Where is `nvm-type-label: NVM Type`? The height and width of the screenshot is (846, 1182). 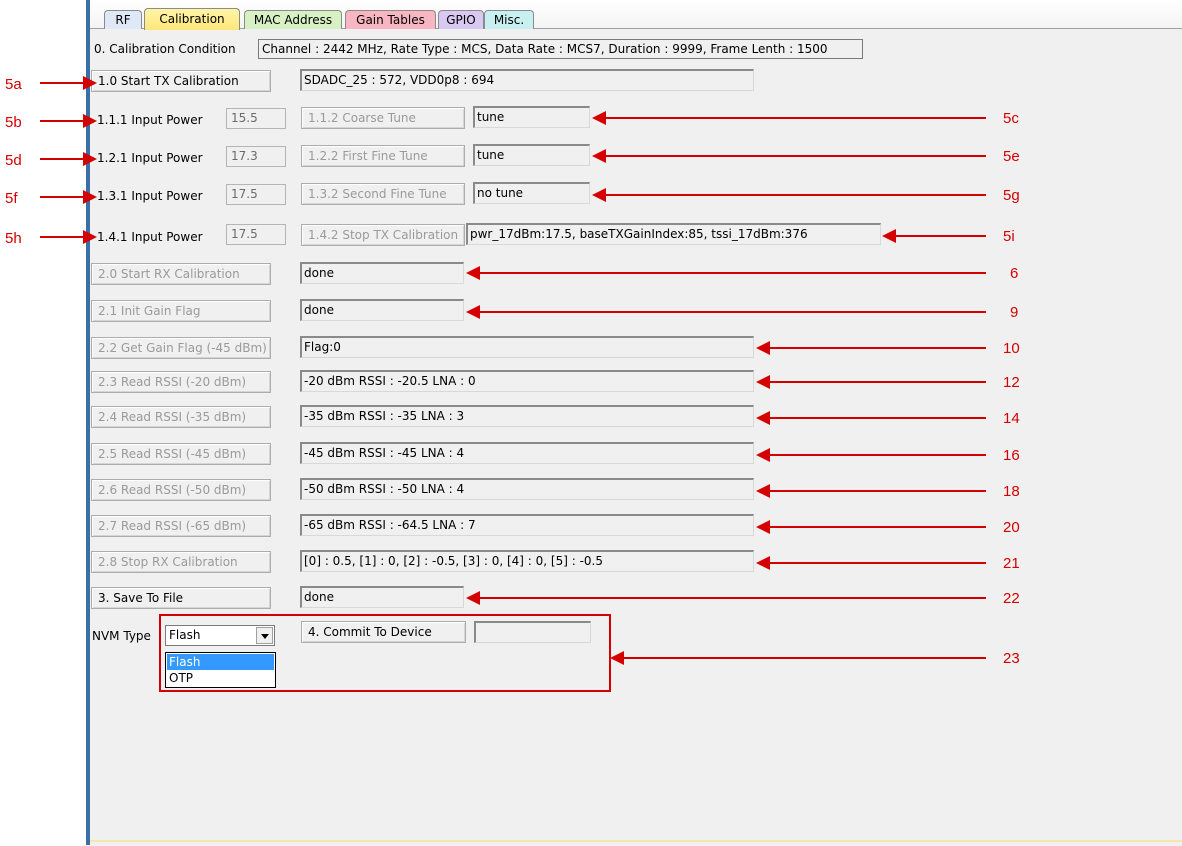
nvm-type-label: NVM Type is located at coordinates (121, 636).